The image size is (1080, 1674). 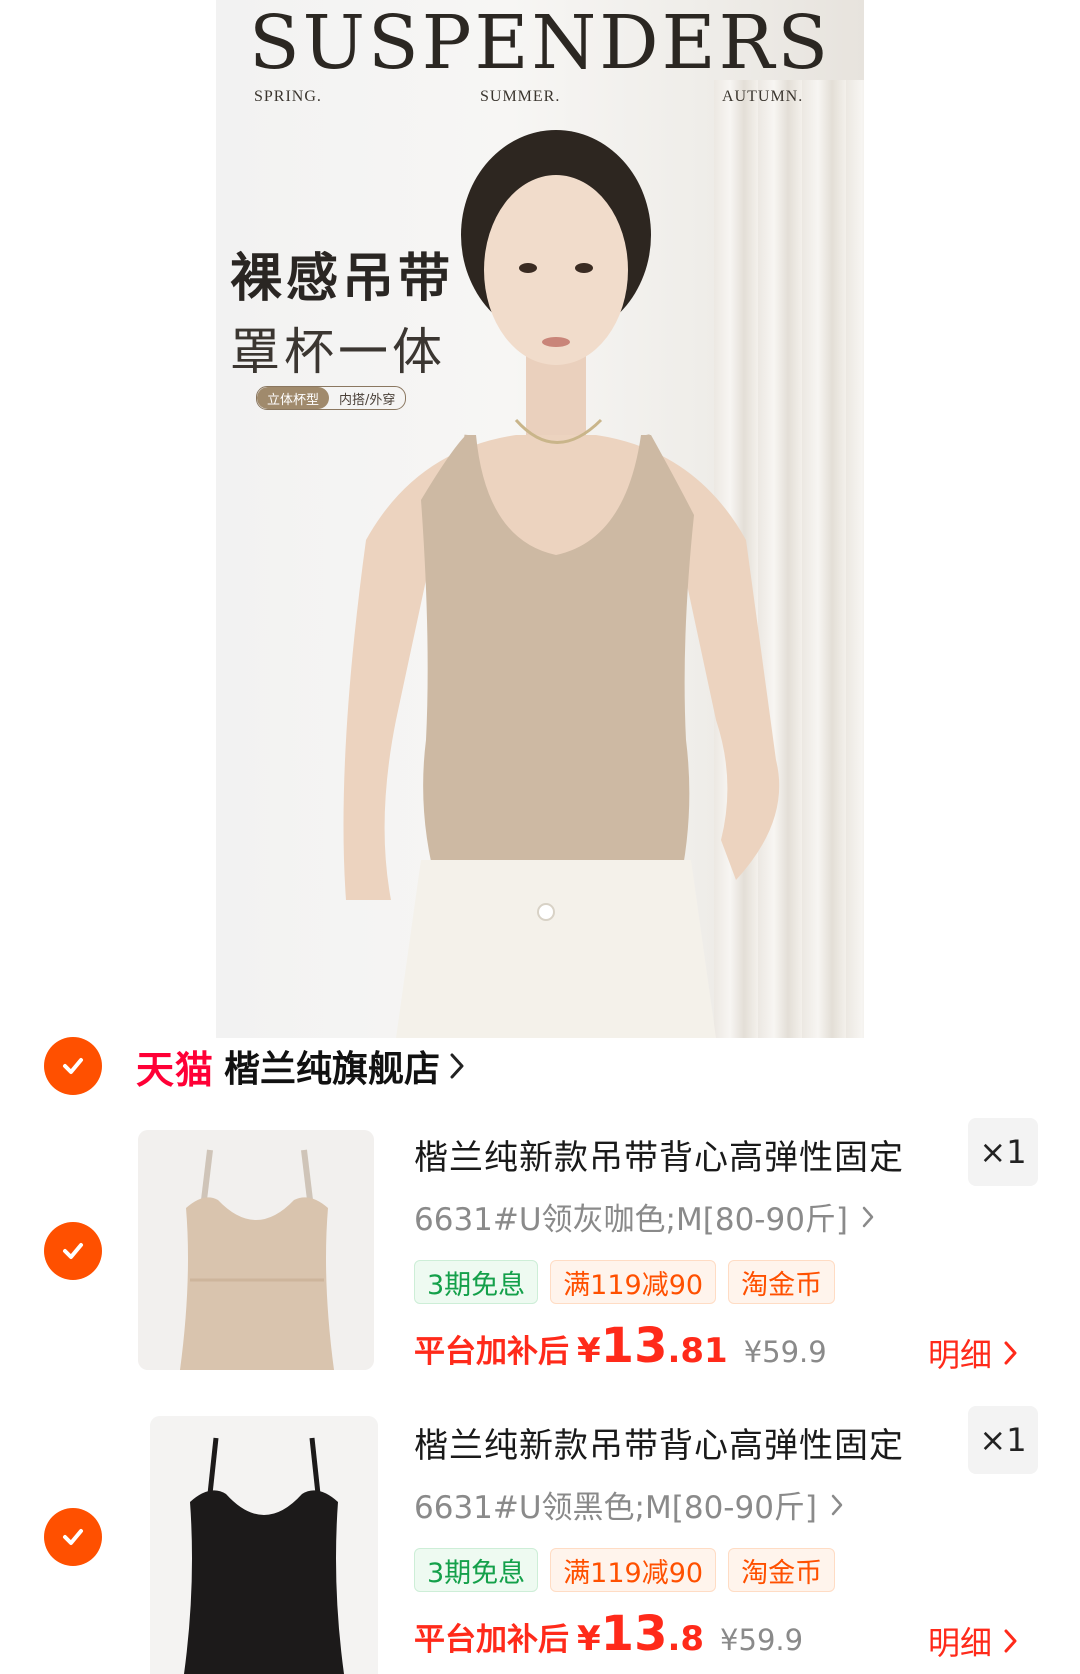 I want to click on price-decimal: .81, so click(x=697, y=1351).